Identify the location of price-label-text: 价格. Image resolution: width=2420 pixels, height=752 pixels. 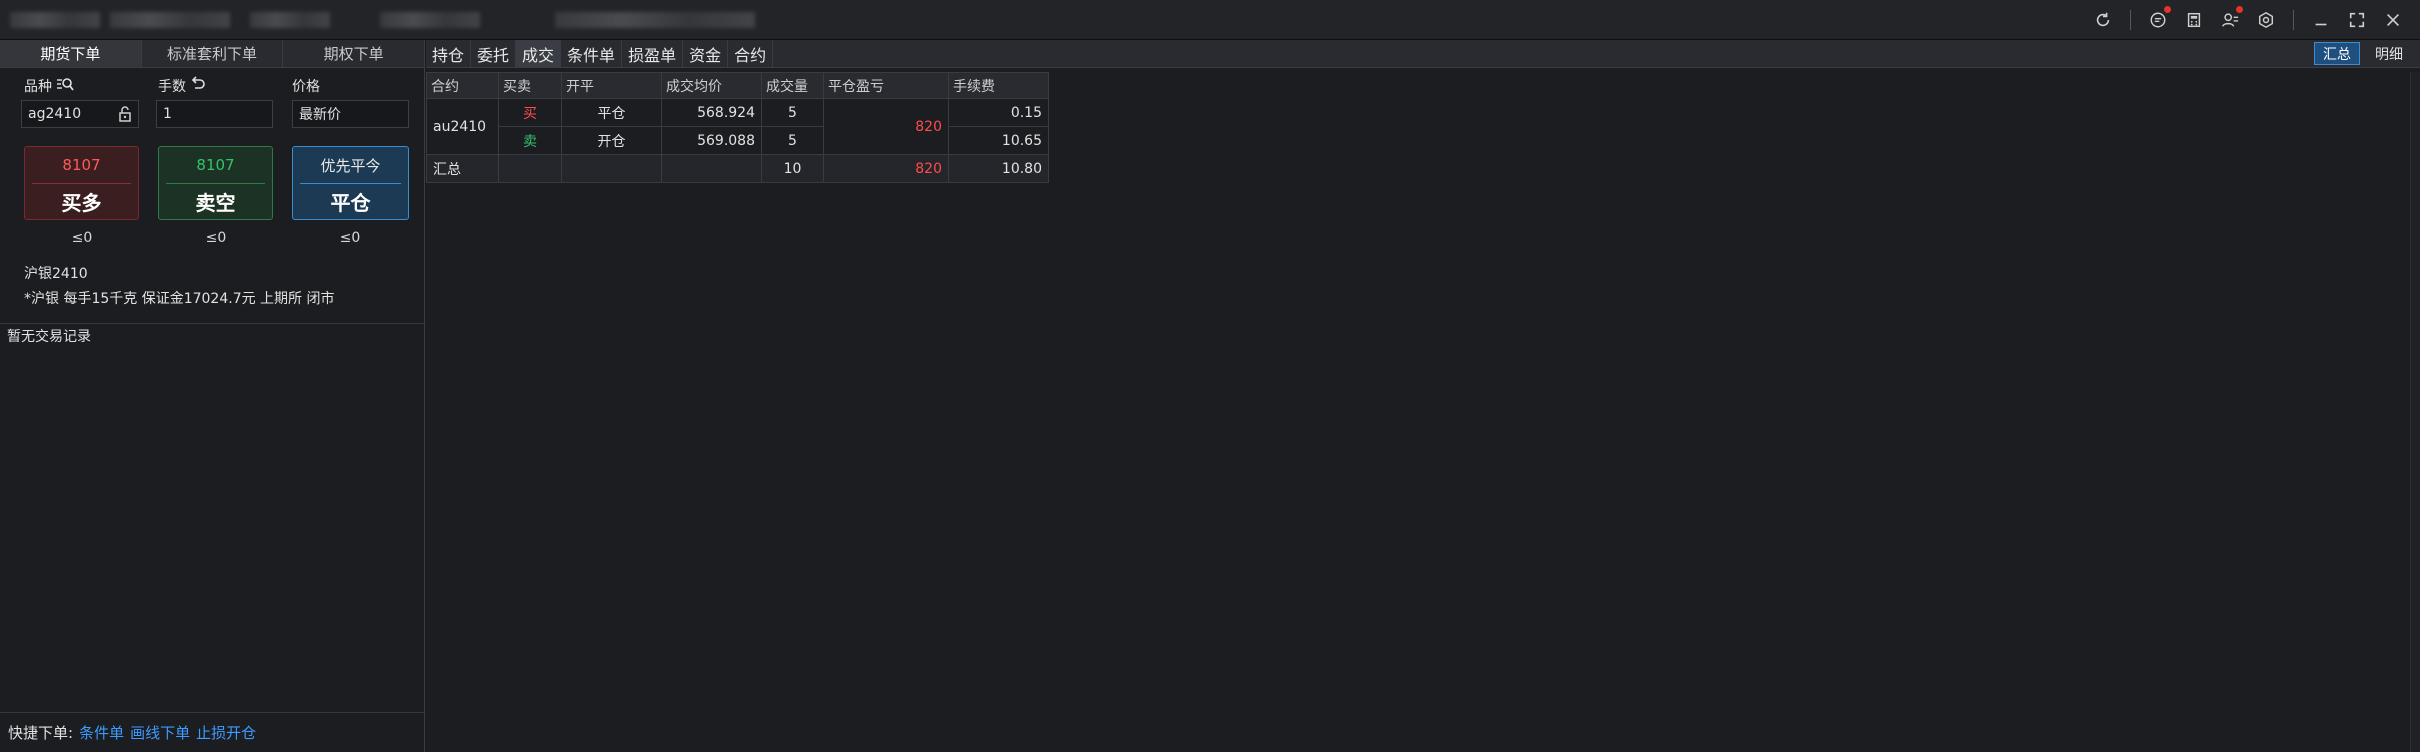
(306, 87).